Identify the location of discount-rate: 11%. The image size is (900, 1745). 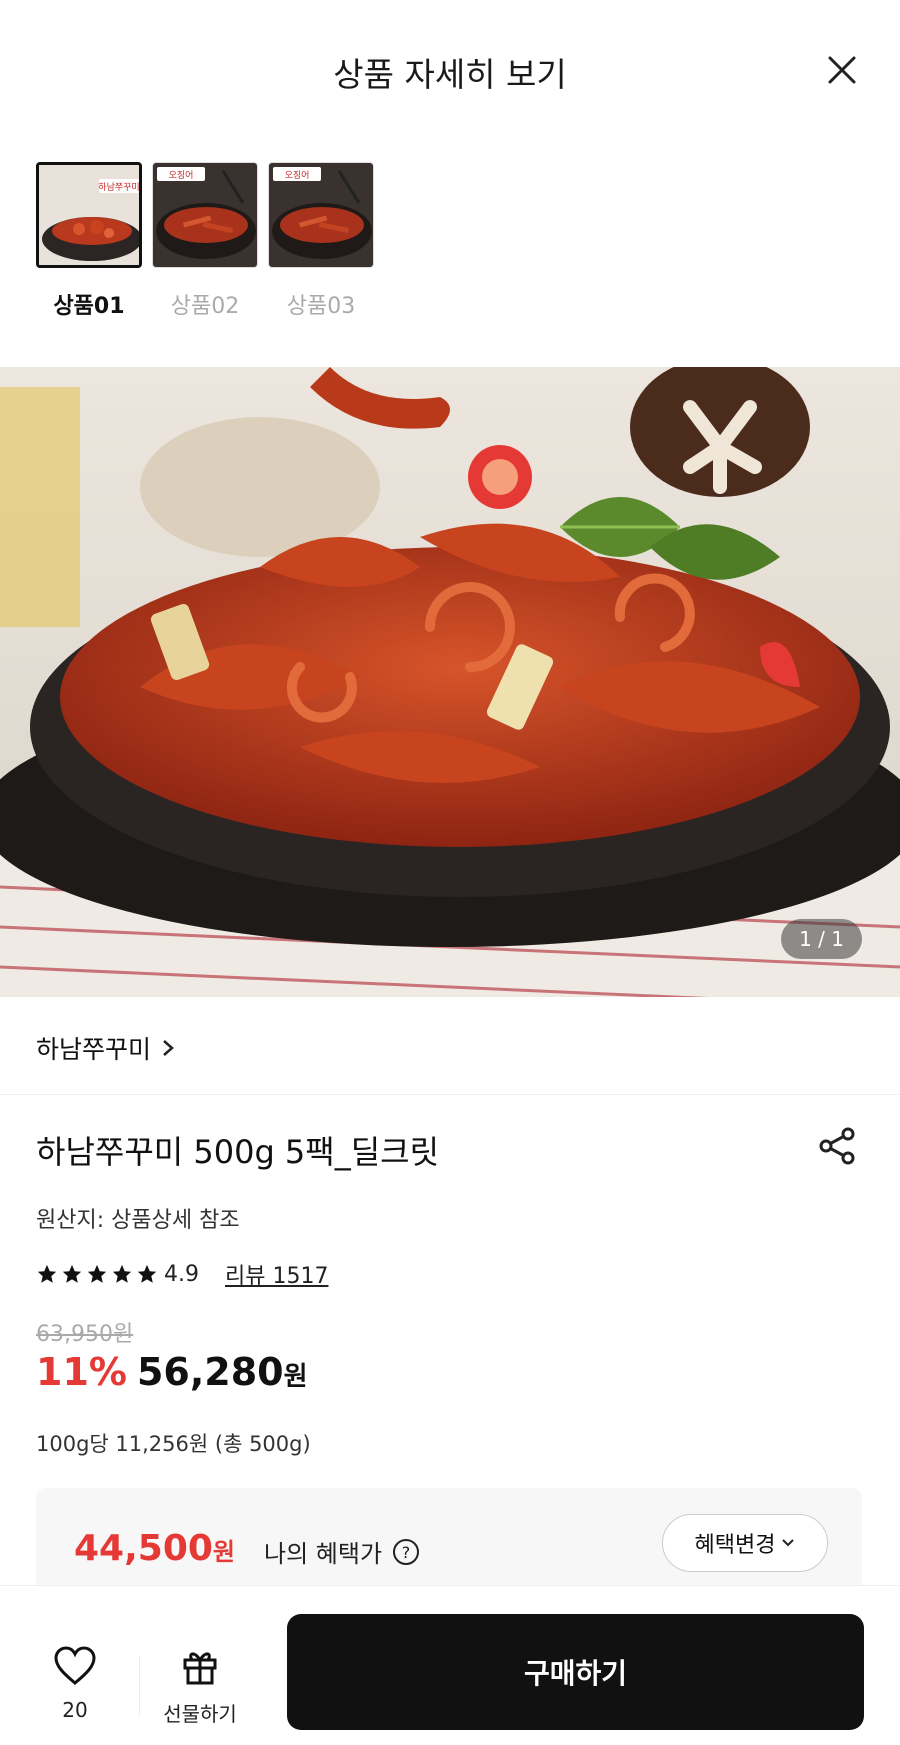
(81, 1372).